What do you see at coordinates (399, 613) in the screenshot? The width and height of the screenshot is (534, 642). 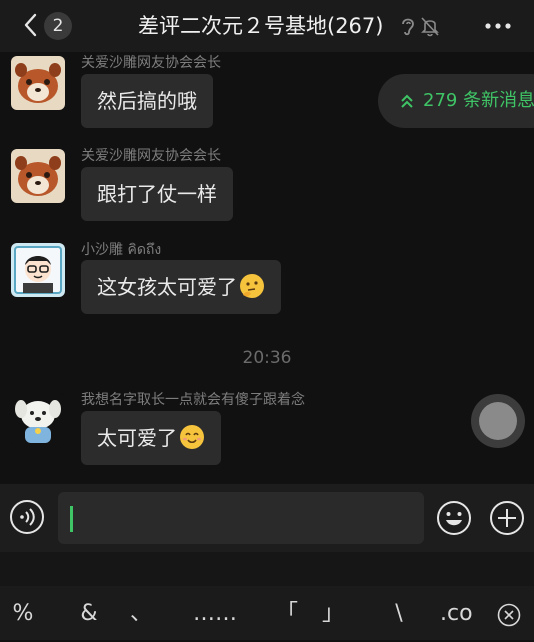 I see `key-backslash: \` at bounding box center [399, 613].